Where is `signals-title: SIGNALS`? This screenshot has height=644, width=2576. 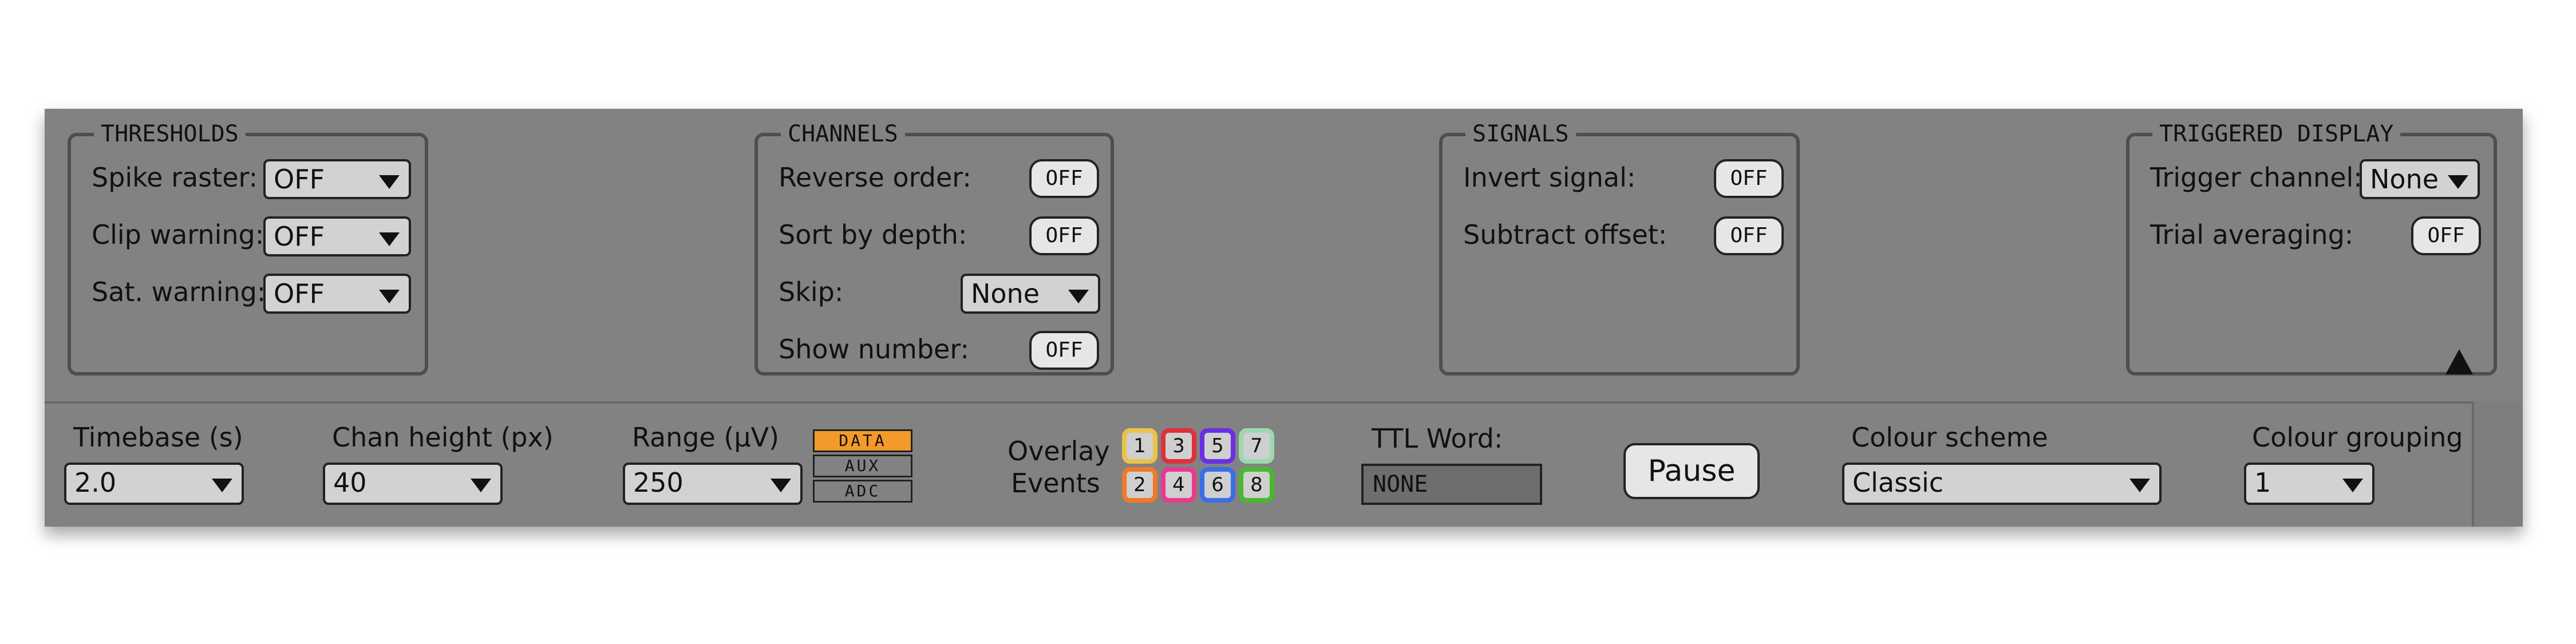
signals-title: SIGNALS is located at coordinates (1520, 134).